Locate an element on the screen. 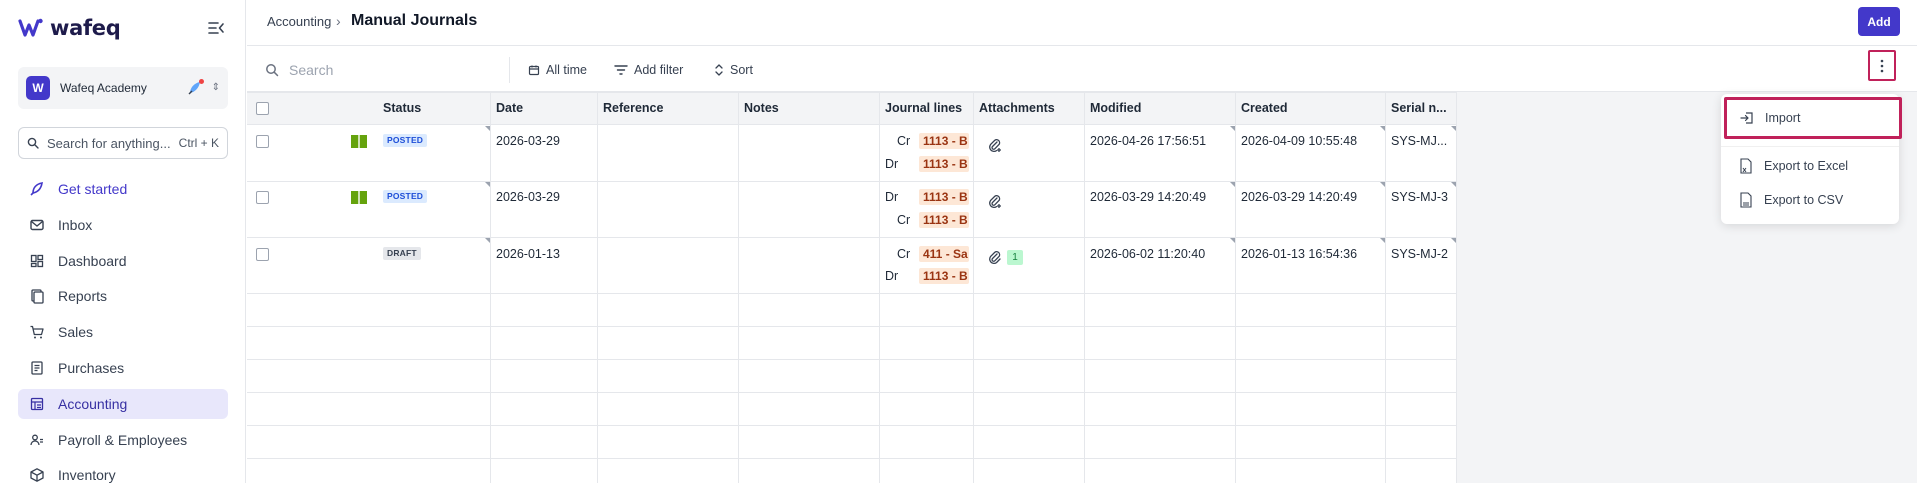 The image size is (1917, 483). menu-separator is located at coordinates (1810, 146).